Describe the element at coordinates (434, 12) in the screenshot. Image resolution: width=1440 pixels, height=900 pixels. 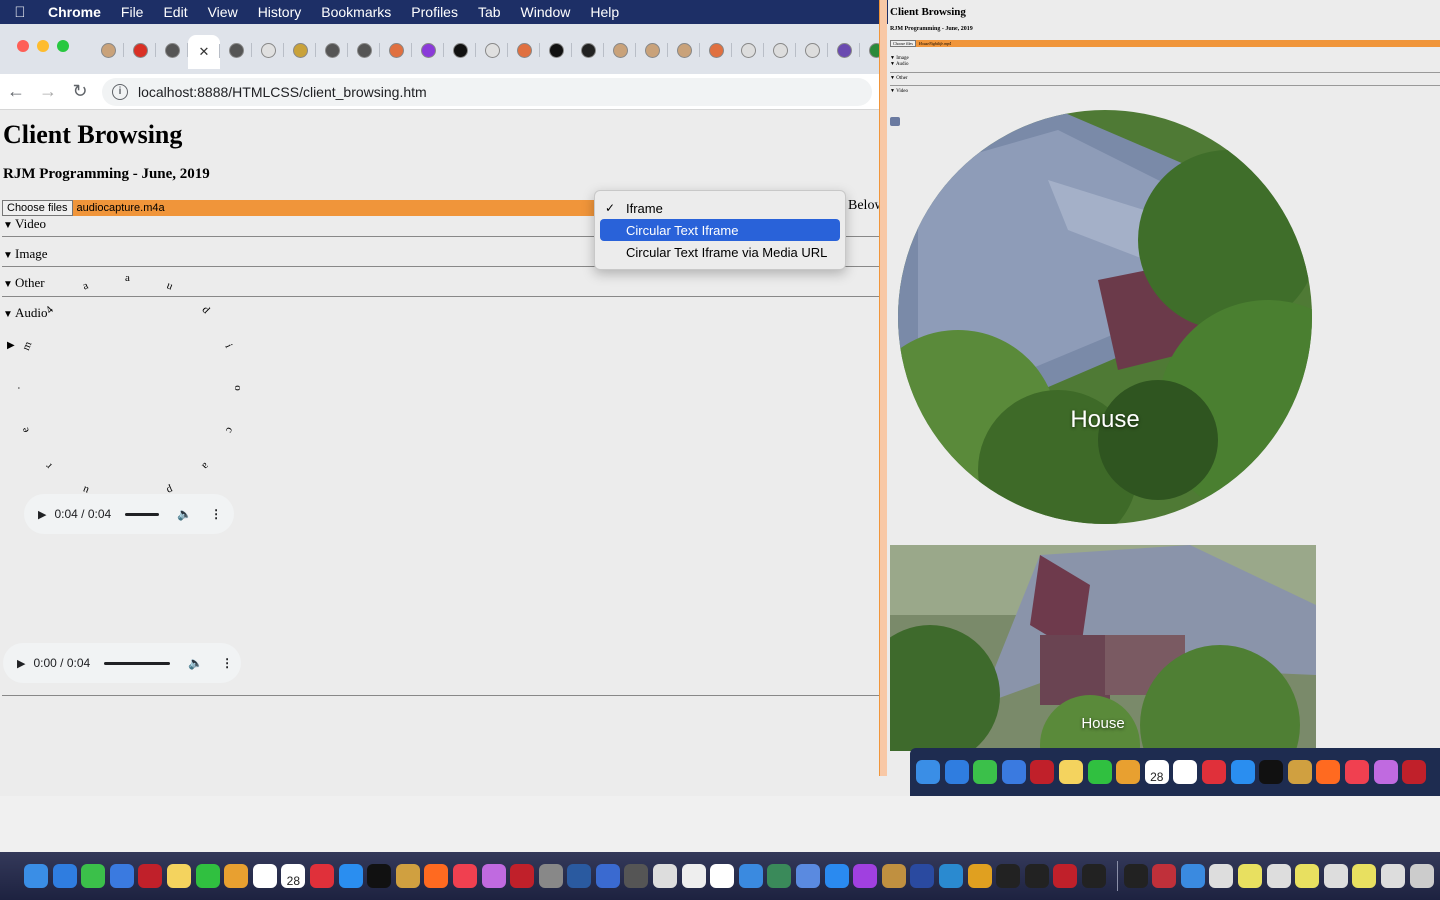
I see `menu-profiles: Profiles` at that location.